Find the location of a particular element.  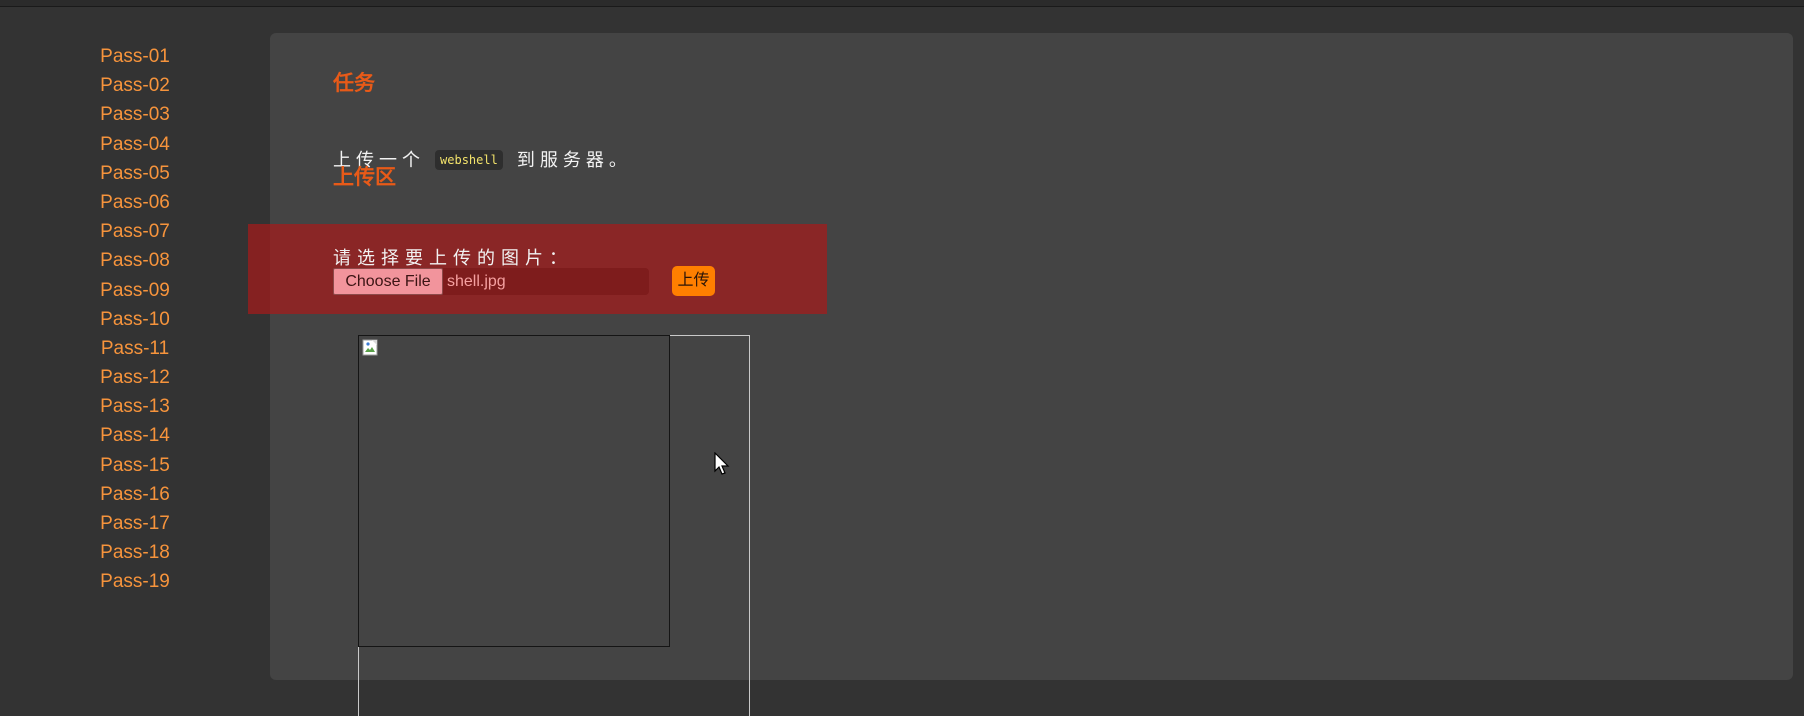

upload-button: 上传 is located at coordinates (693, 281).